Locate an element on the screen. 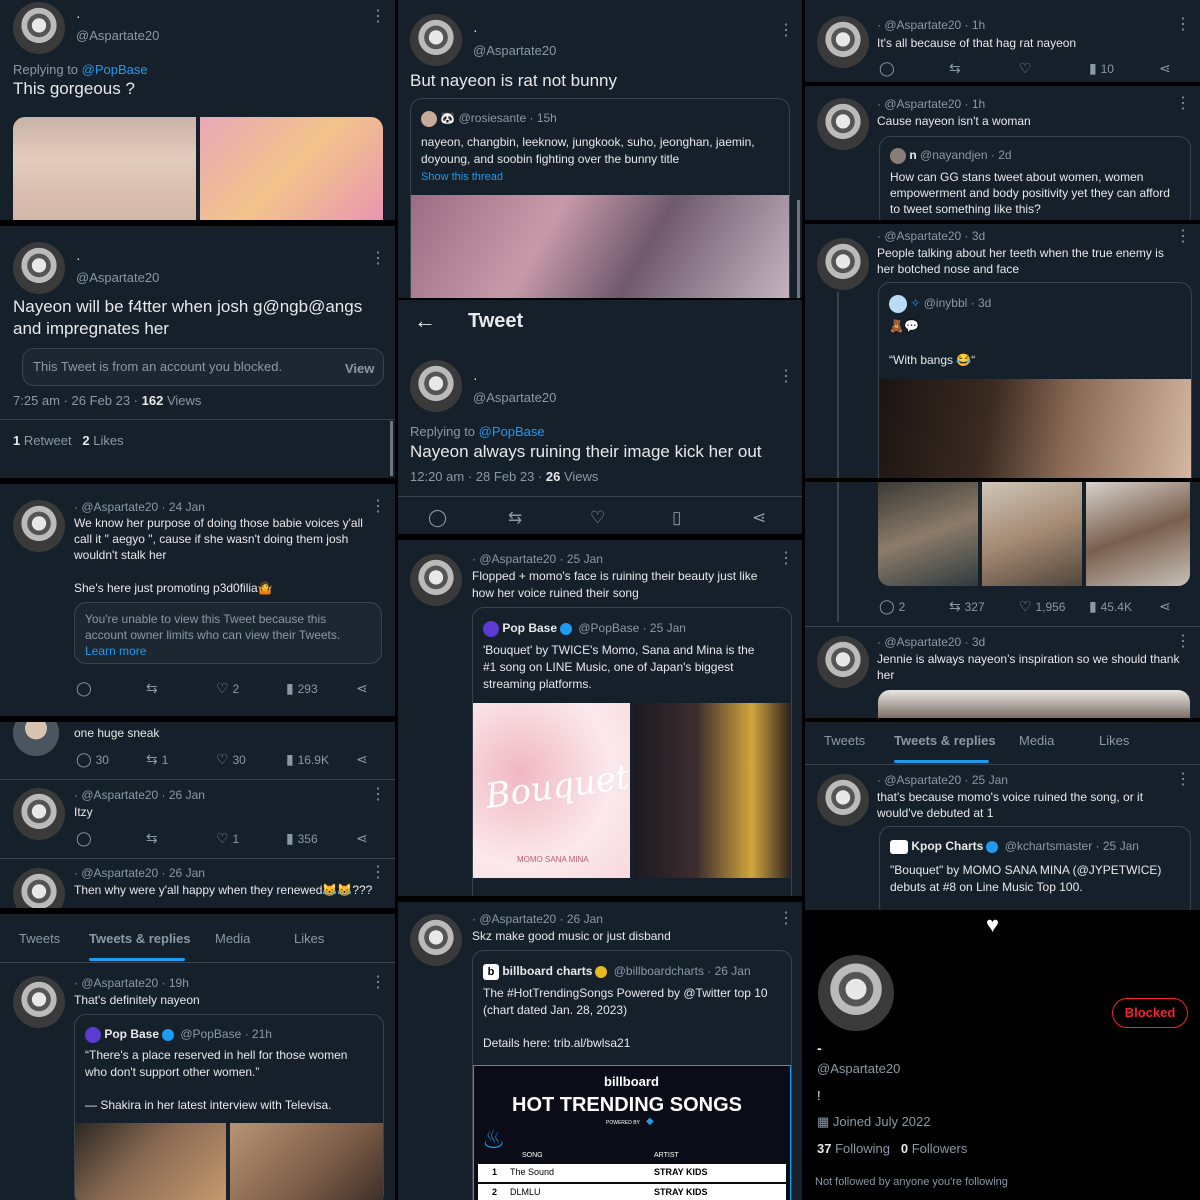 This screenshot has width=1200, height=1200. retweet-count: 1 is located at coordinates (16, 440).